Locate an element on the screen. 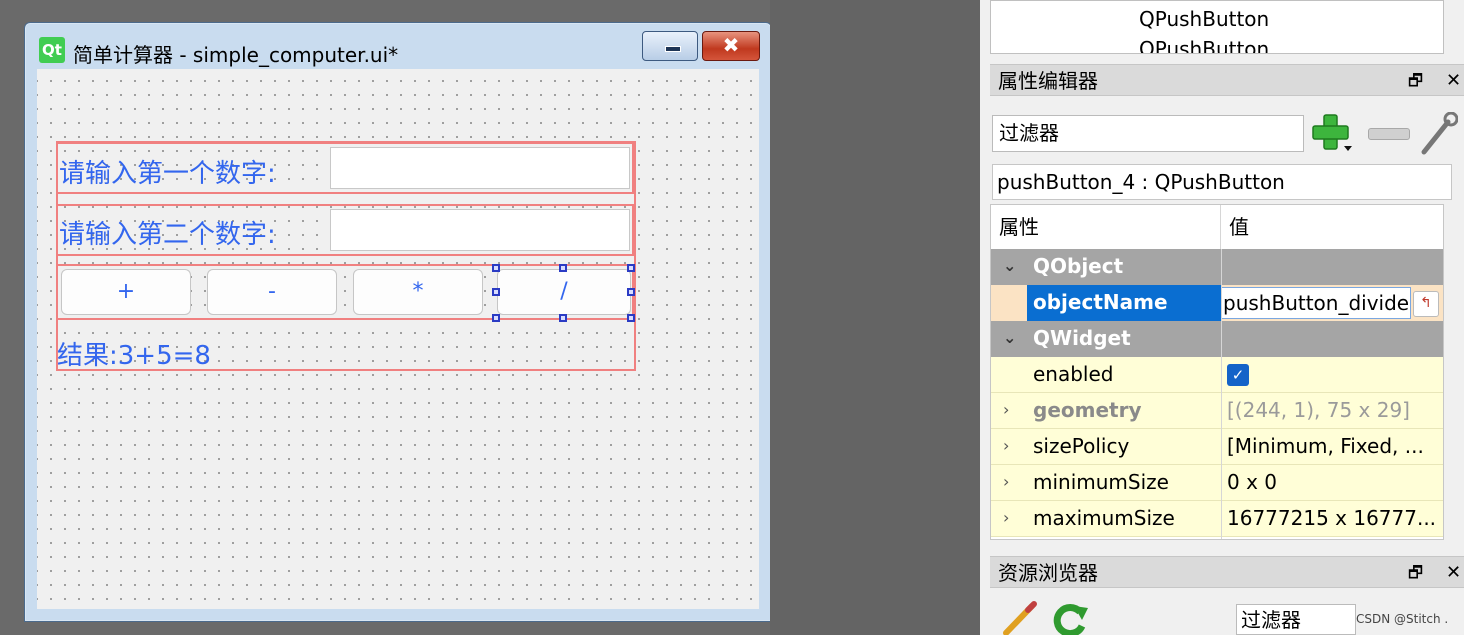  enabled-checkbox: ✓ is located at coordinates (1238, 375).